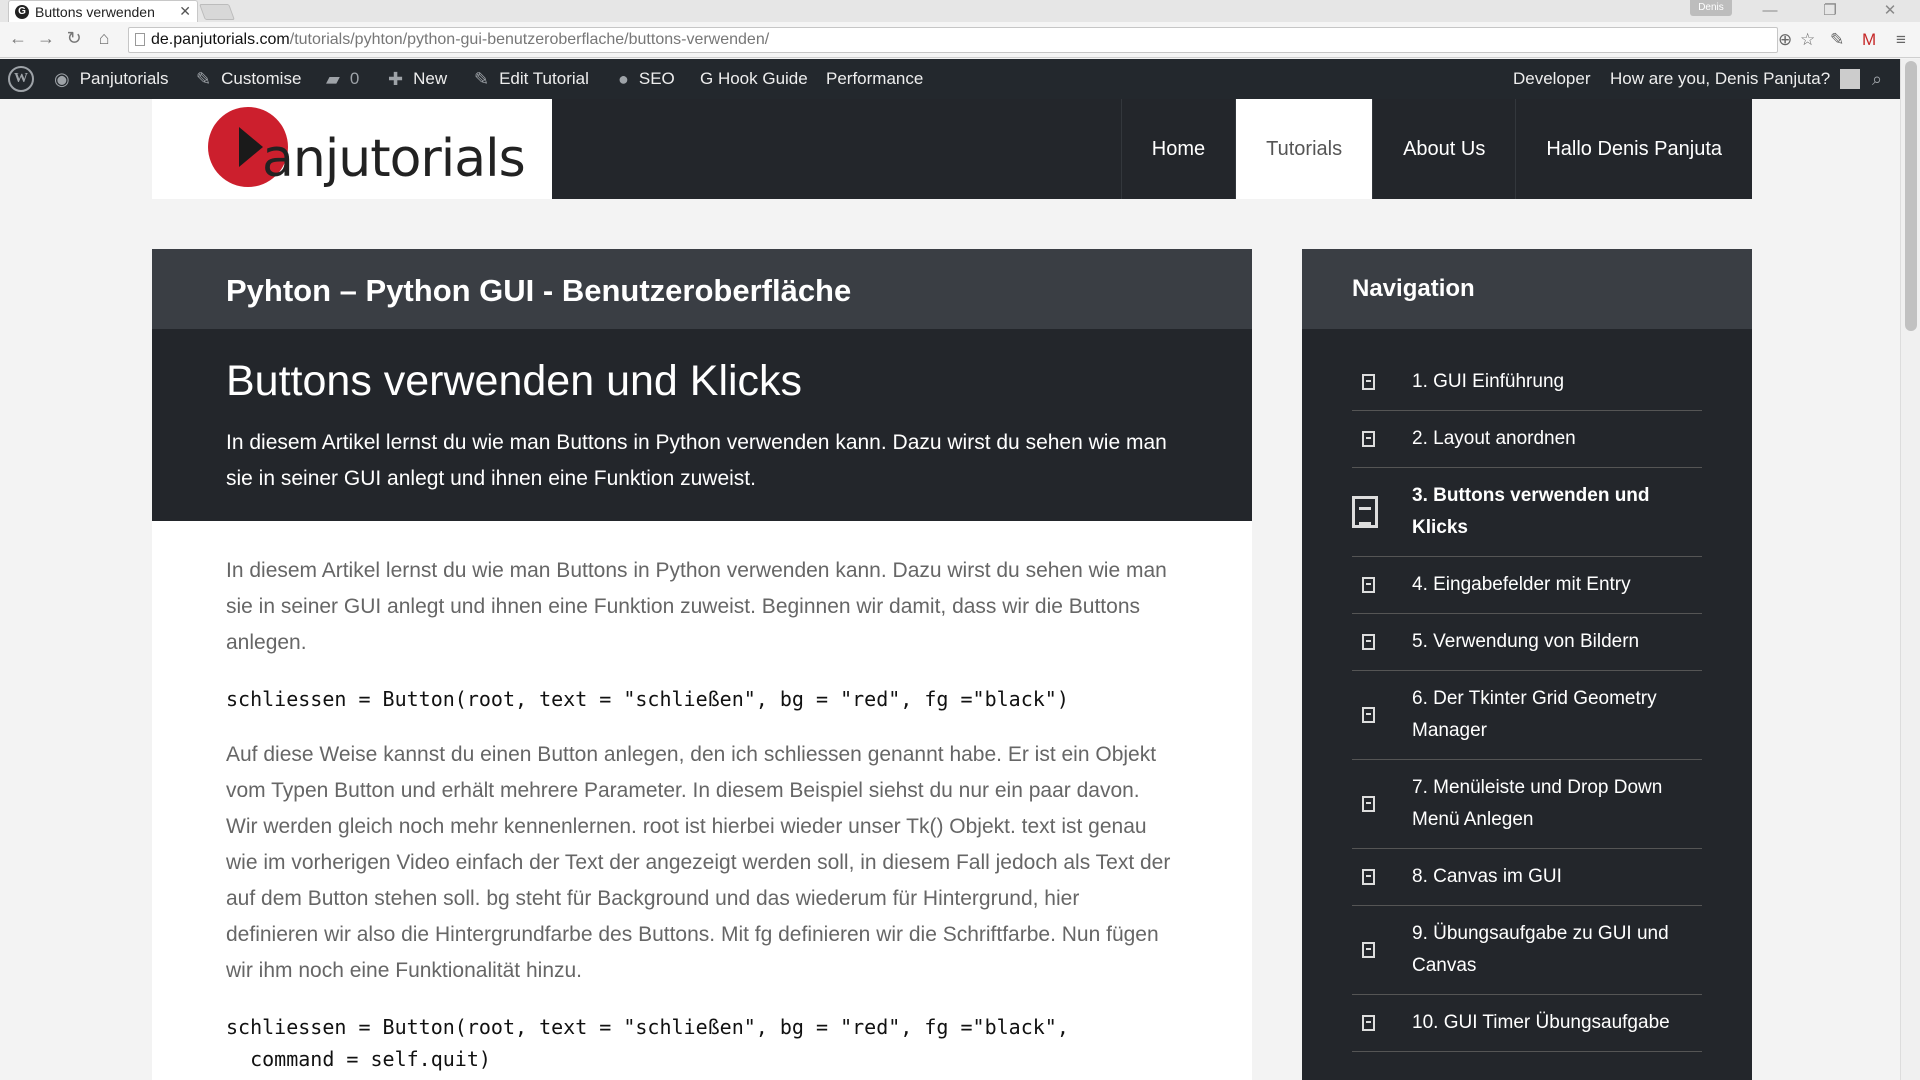  Describe the element at coordinates (538, 291) in the screenshot. I see `course-title: Pyhton – Python GUI - Benutzeroberfläche` at that location.